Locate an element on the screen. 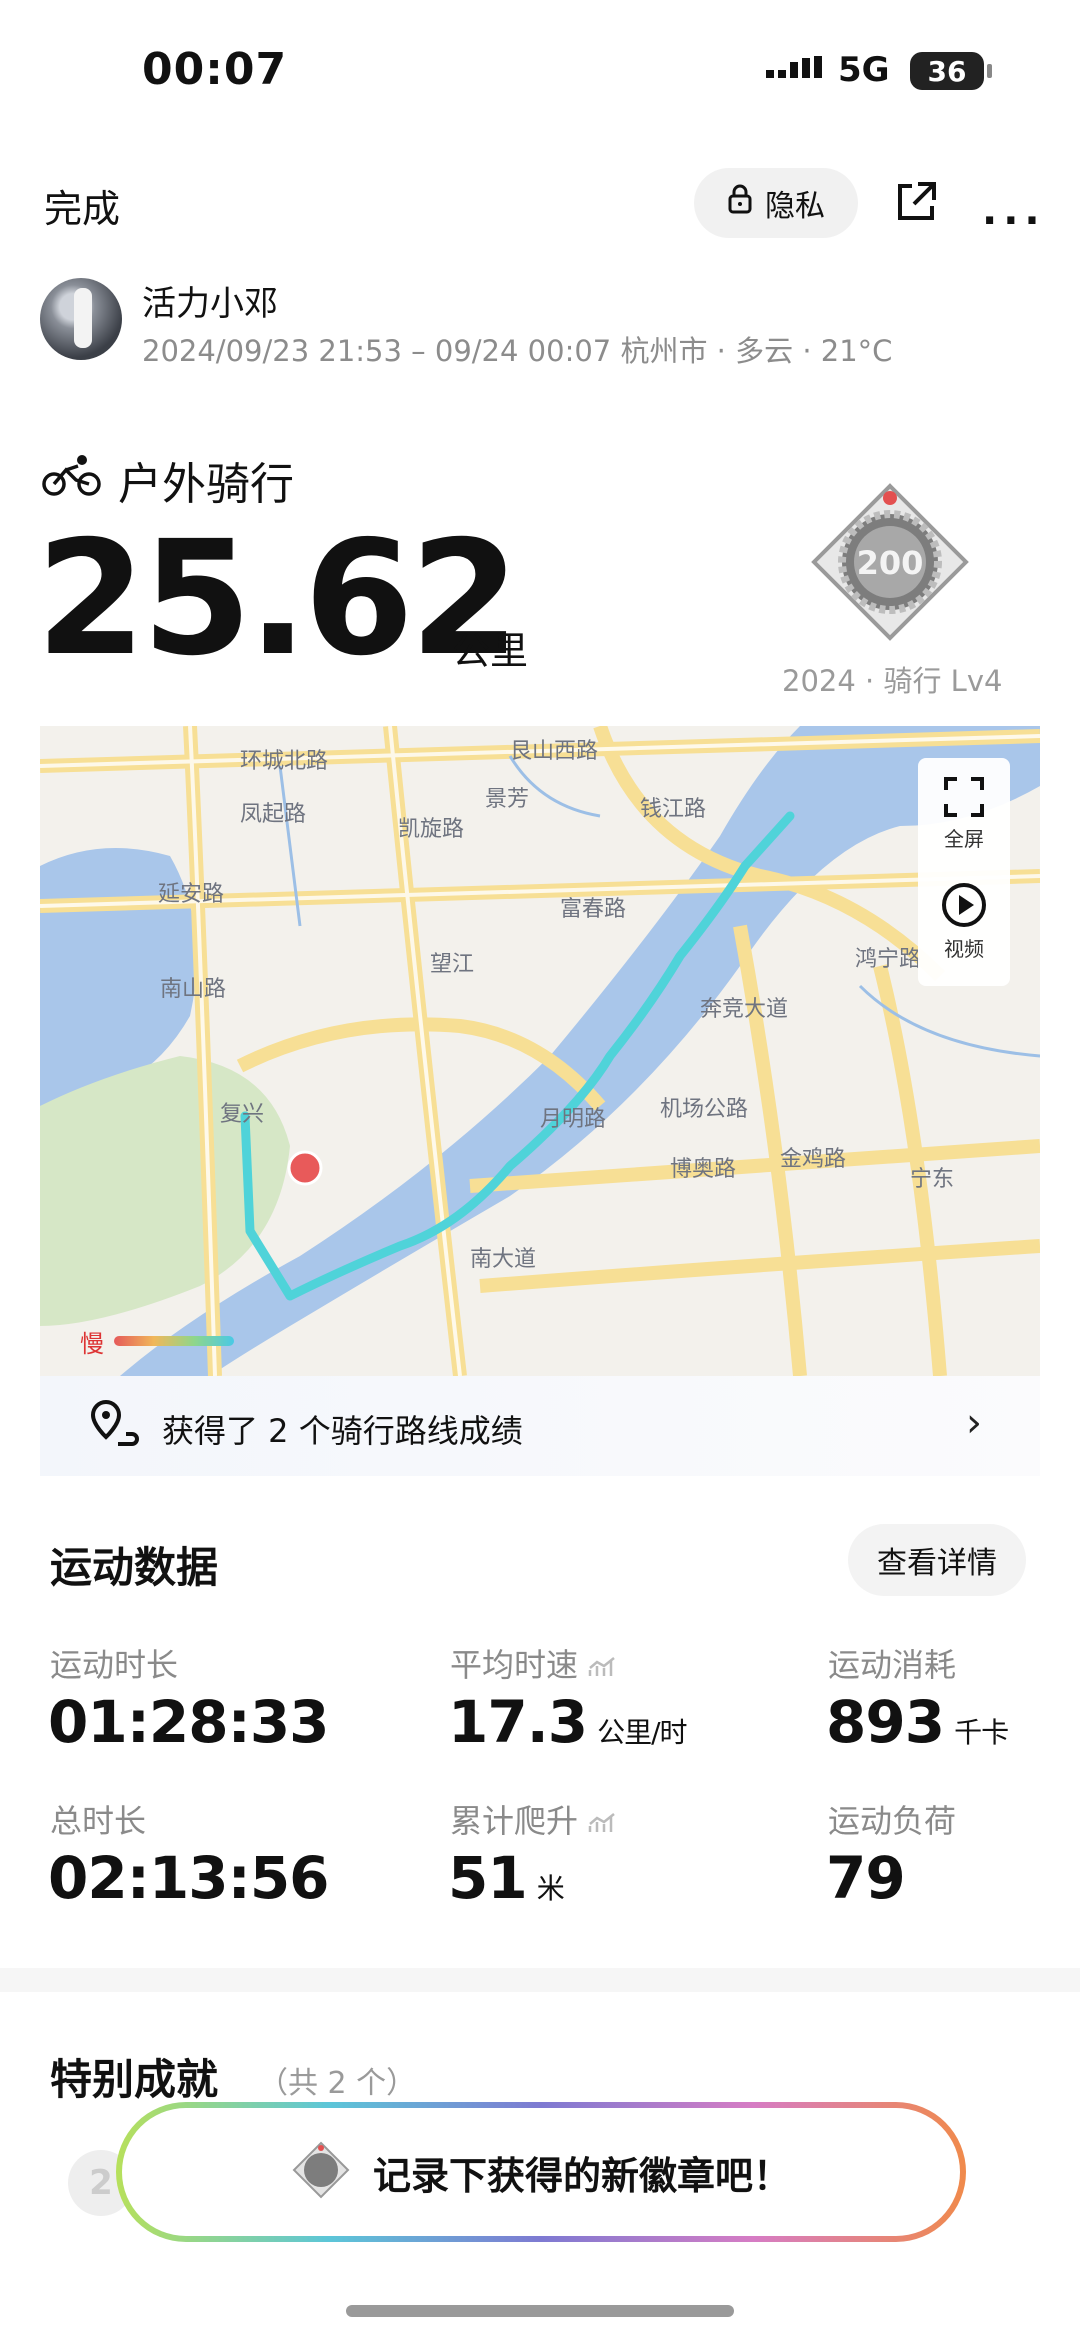 The height and width of the screenshot is (2341, 1080). map-tools: 全屏 视频 is located at coordinates (964, 872).